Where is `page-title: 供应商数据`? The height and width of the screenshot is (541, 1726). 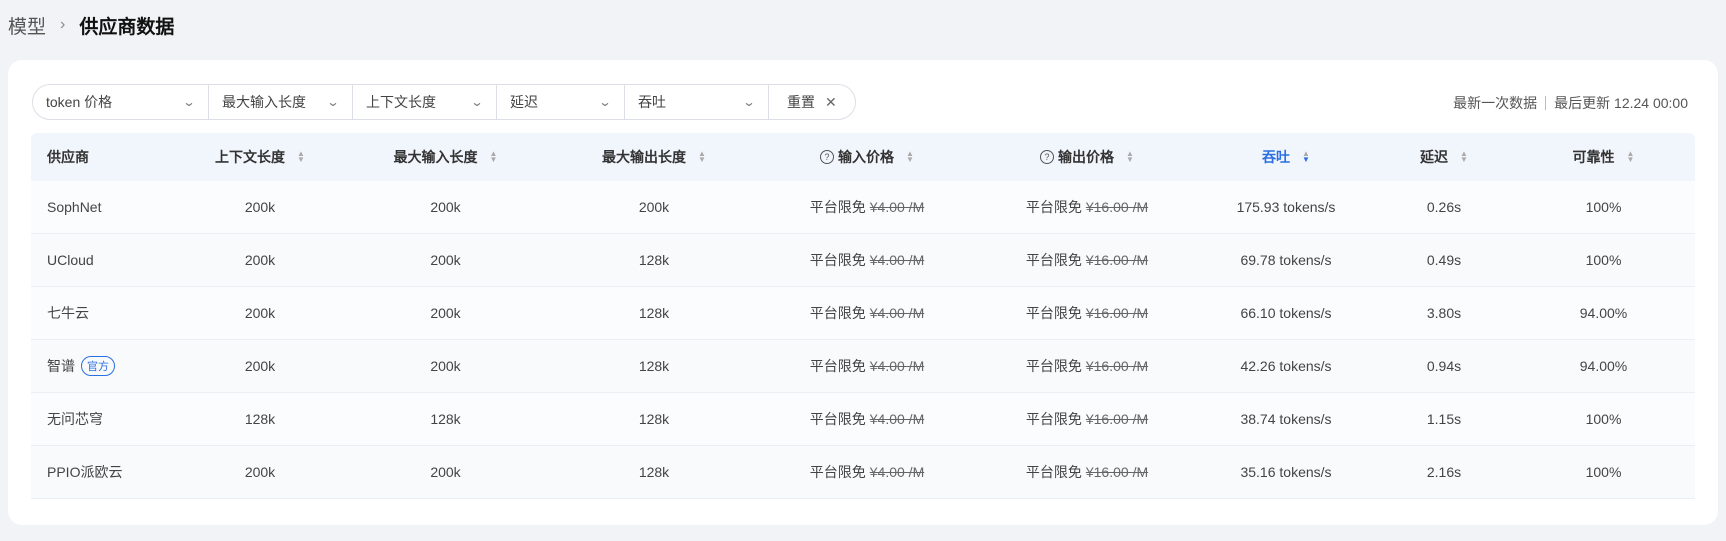 page-title: 供应商数据 is located at coordinates (127, 27).